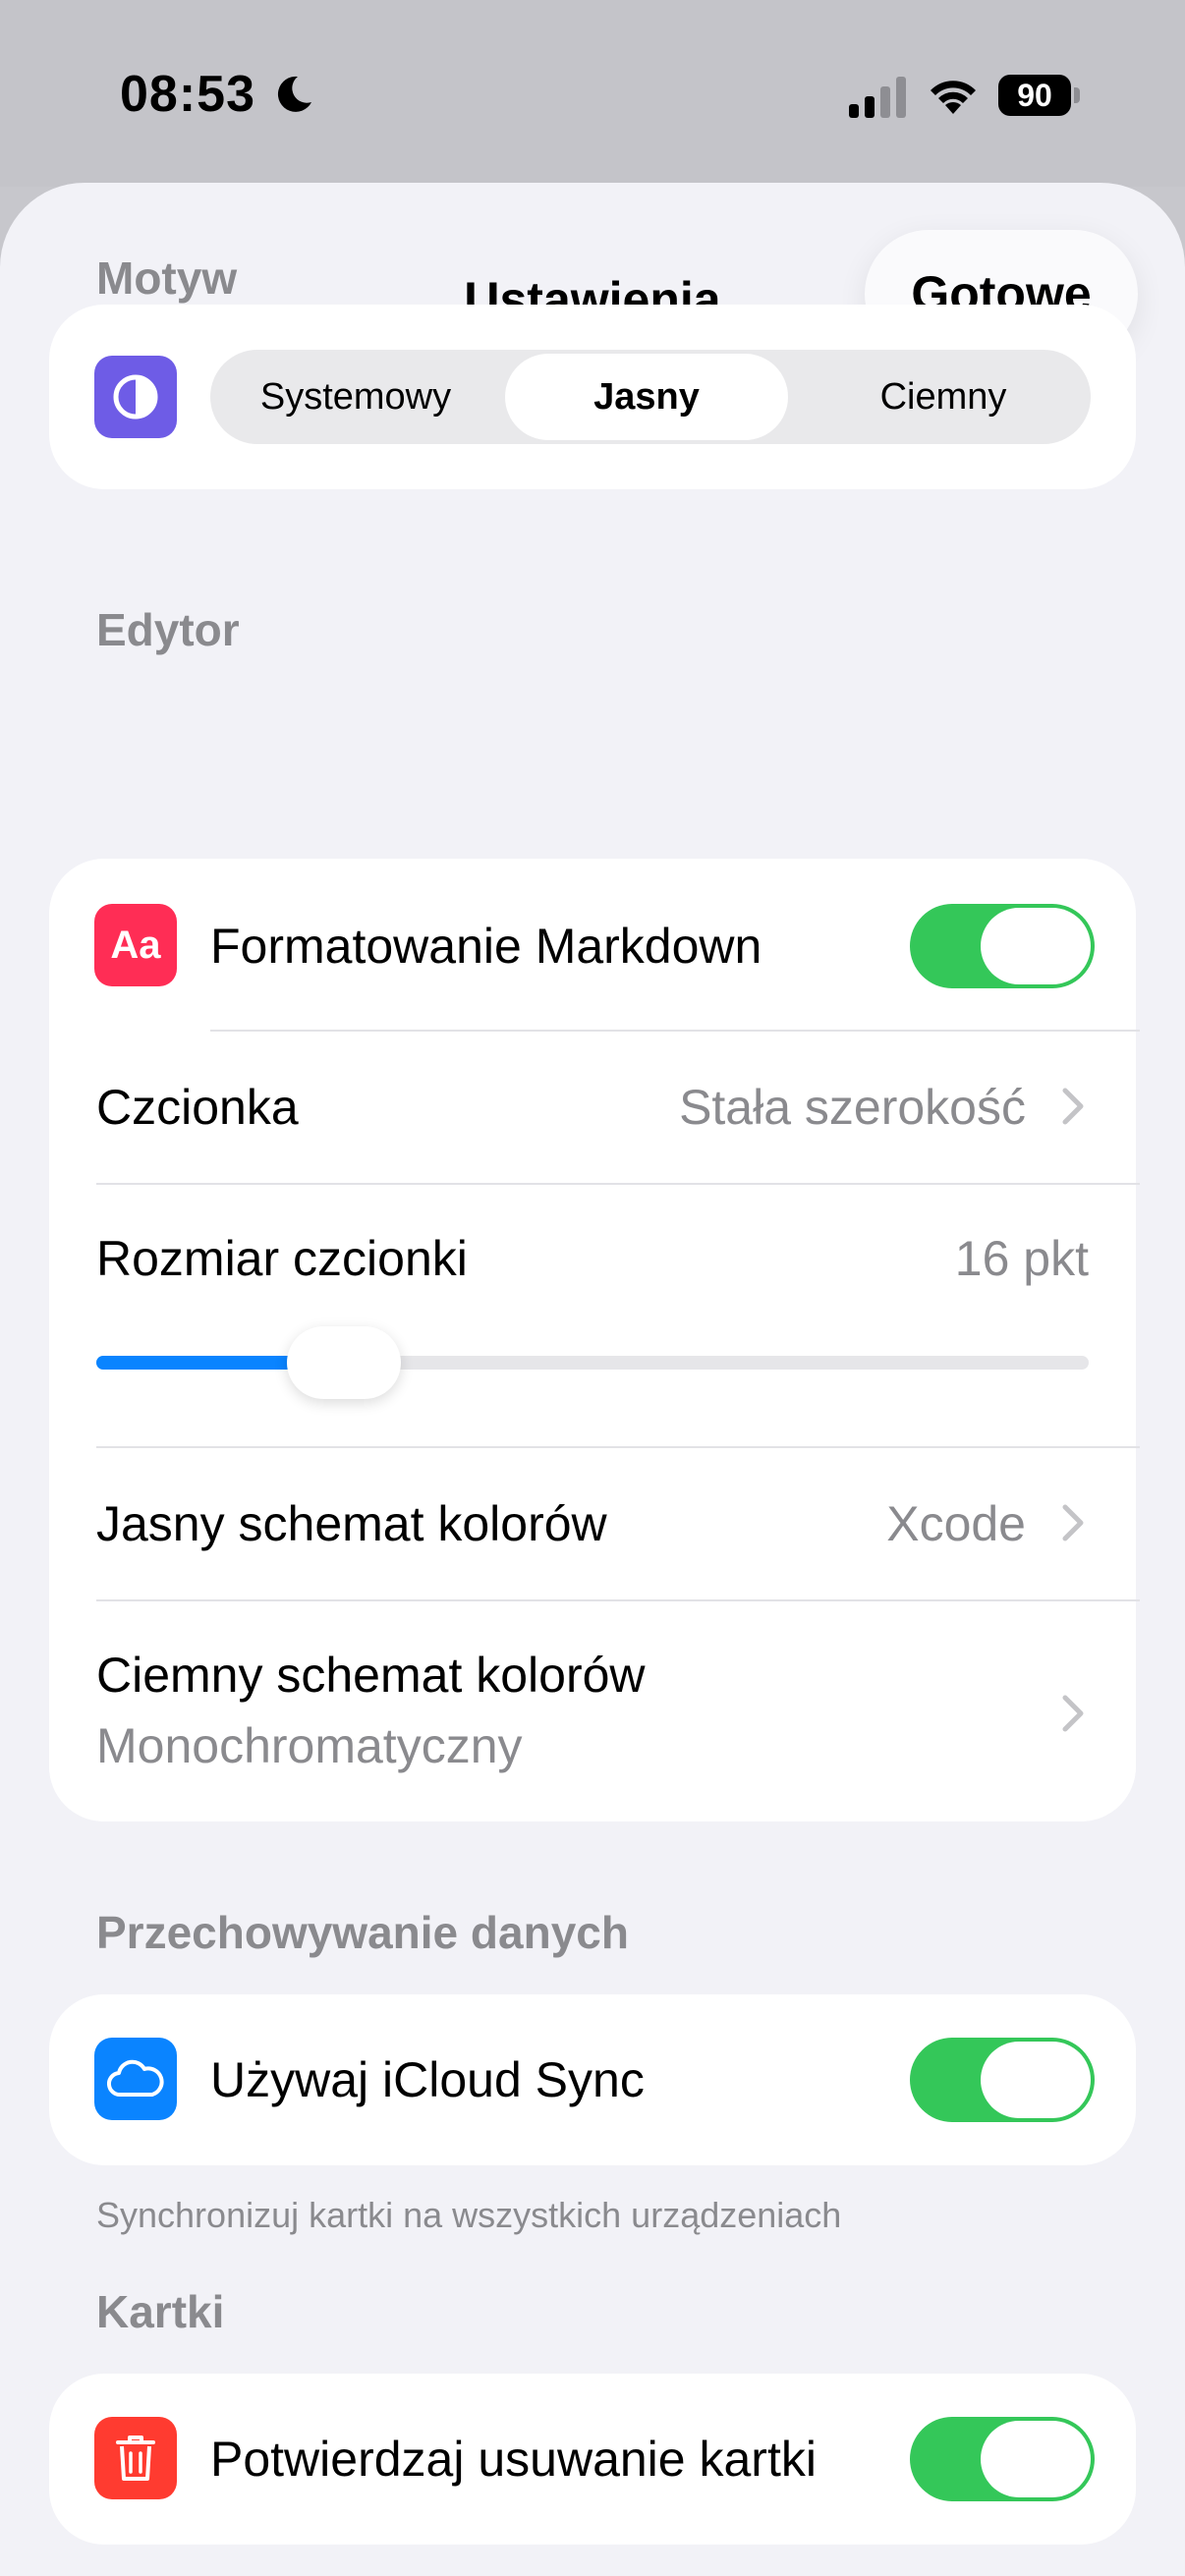 Image resolution: width=1185 pixels, height=2576 pixels. Describe the element at coordinates (198, 1107) in the screenshot. I see `font-label: Czcionka` at that location.